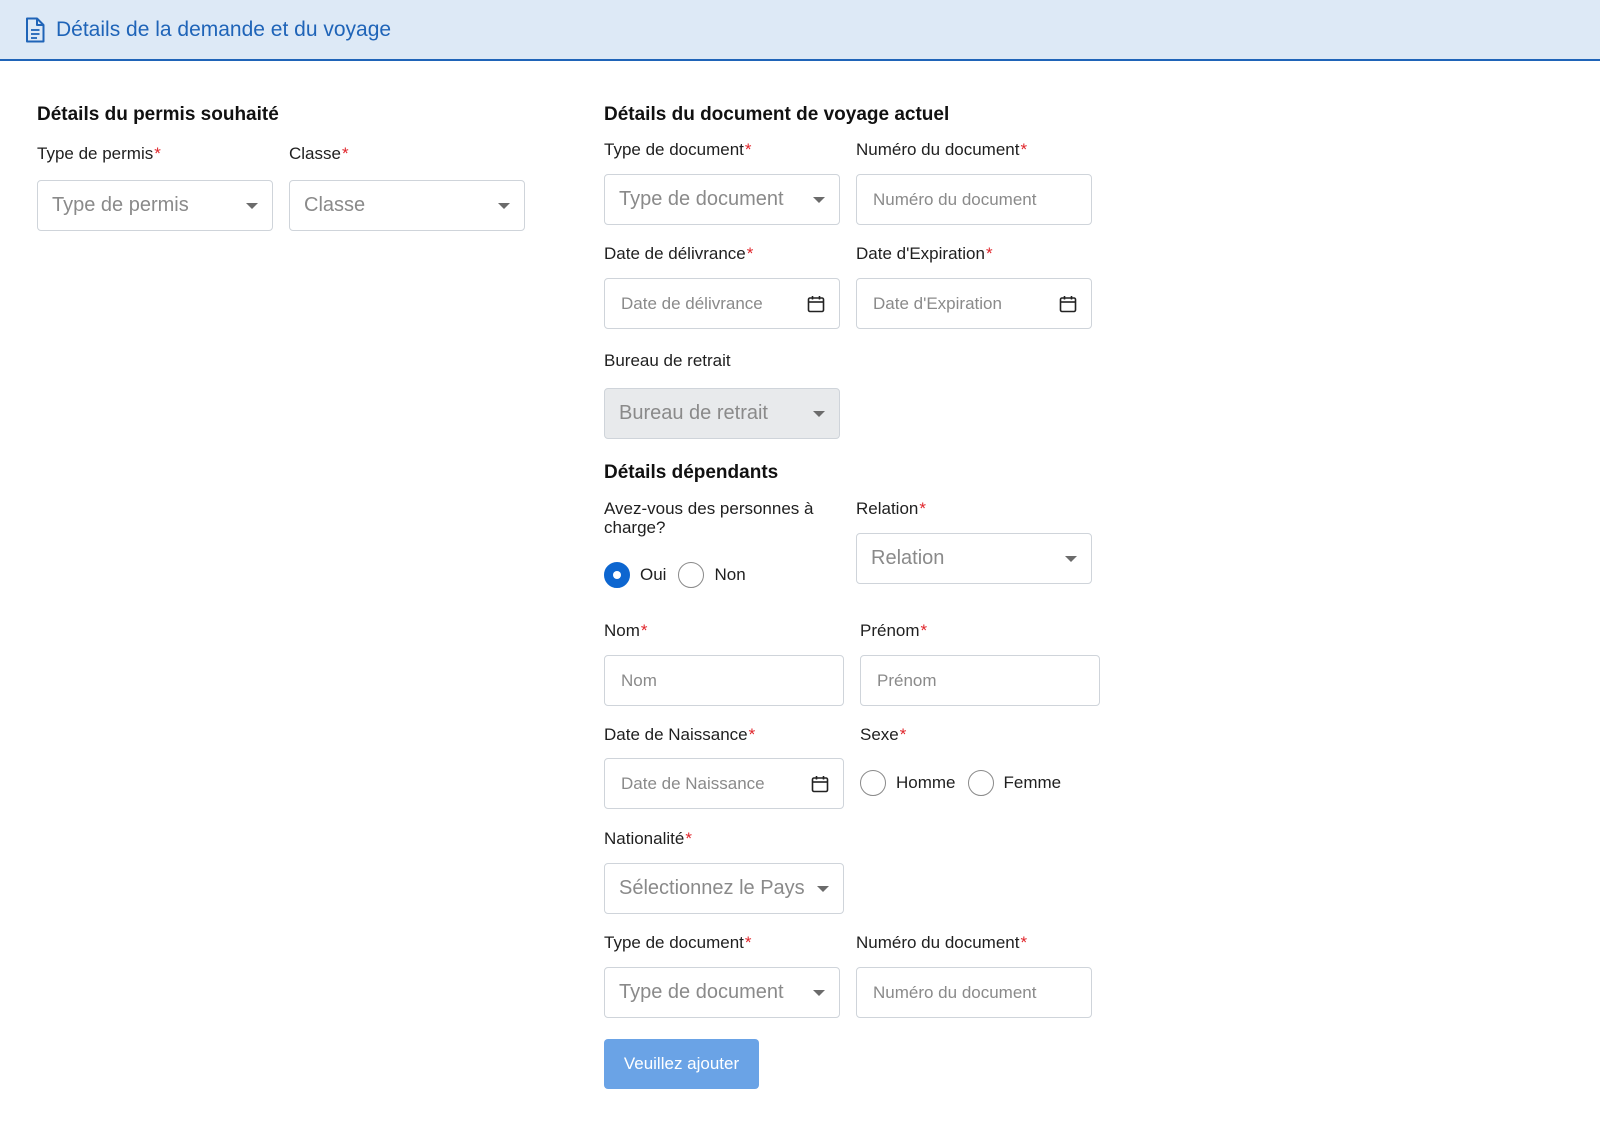 The width and height of the screenshot is (1600, 1134). Describe the element at coordinates (966, 783) in the screenshot. I see `sex-radio-group: Homme Femme` at that location.